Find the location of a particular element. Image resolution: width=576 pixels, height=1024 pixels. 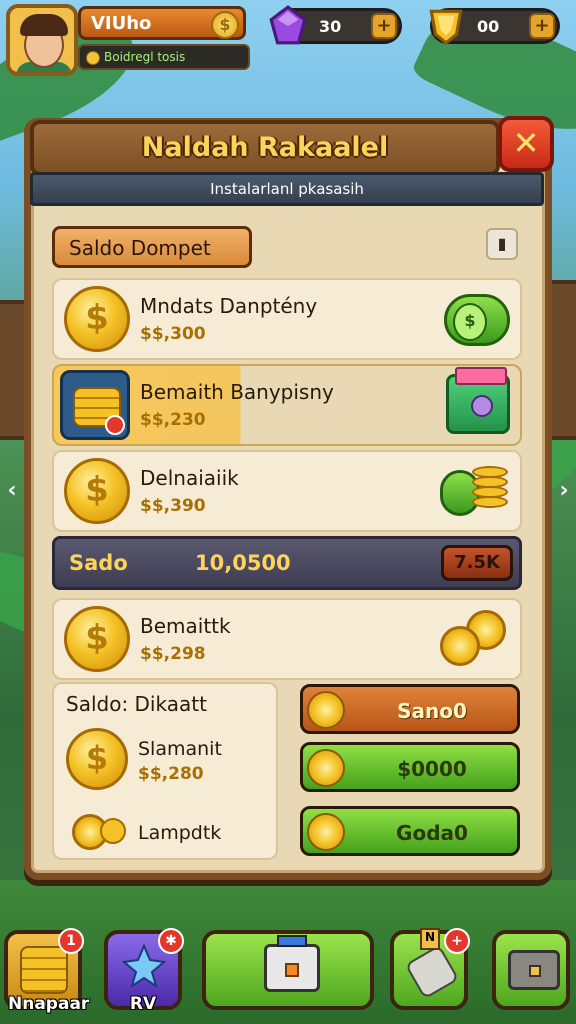

nav-chest-button is located at coordinates (531, 970).